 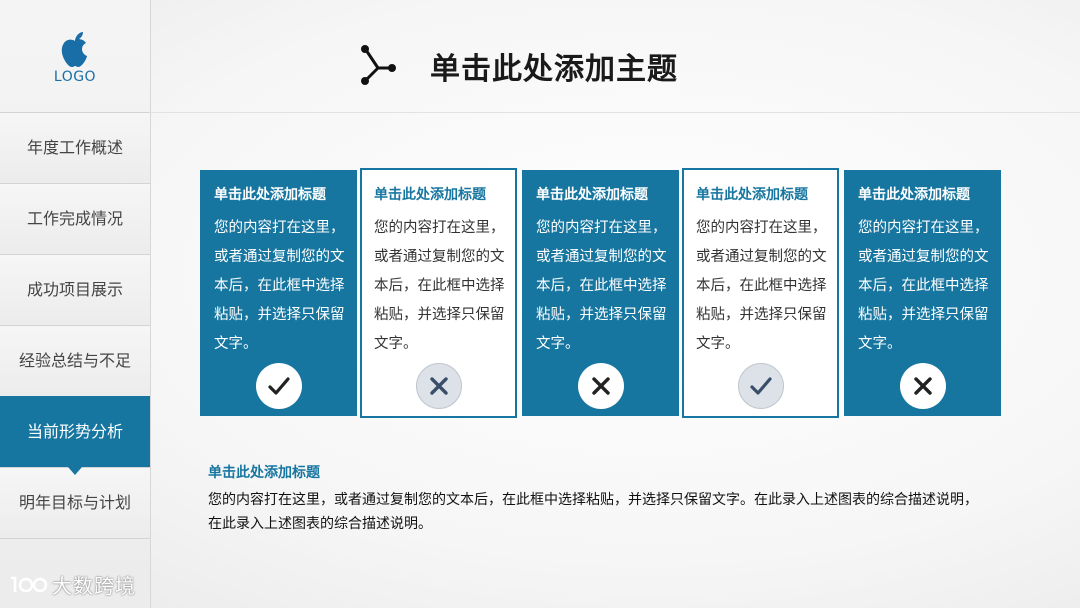 What do you see at coordinates (75, 147) in the screenshot?
I see `sidebar-item-annual-overview: 年度工作概述` at bounding box center [75, 147].